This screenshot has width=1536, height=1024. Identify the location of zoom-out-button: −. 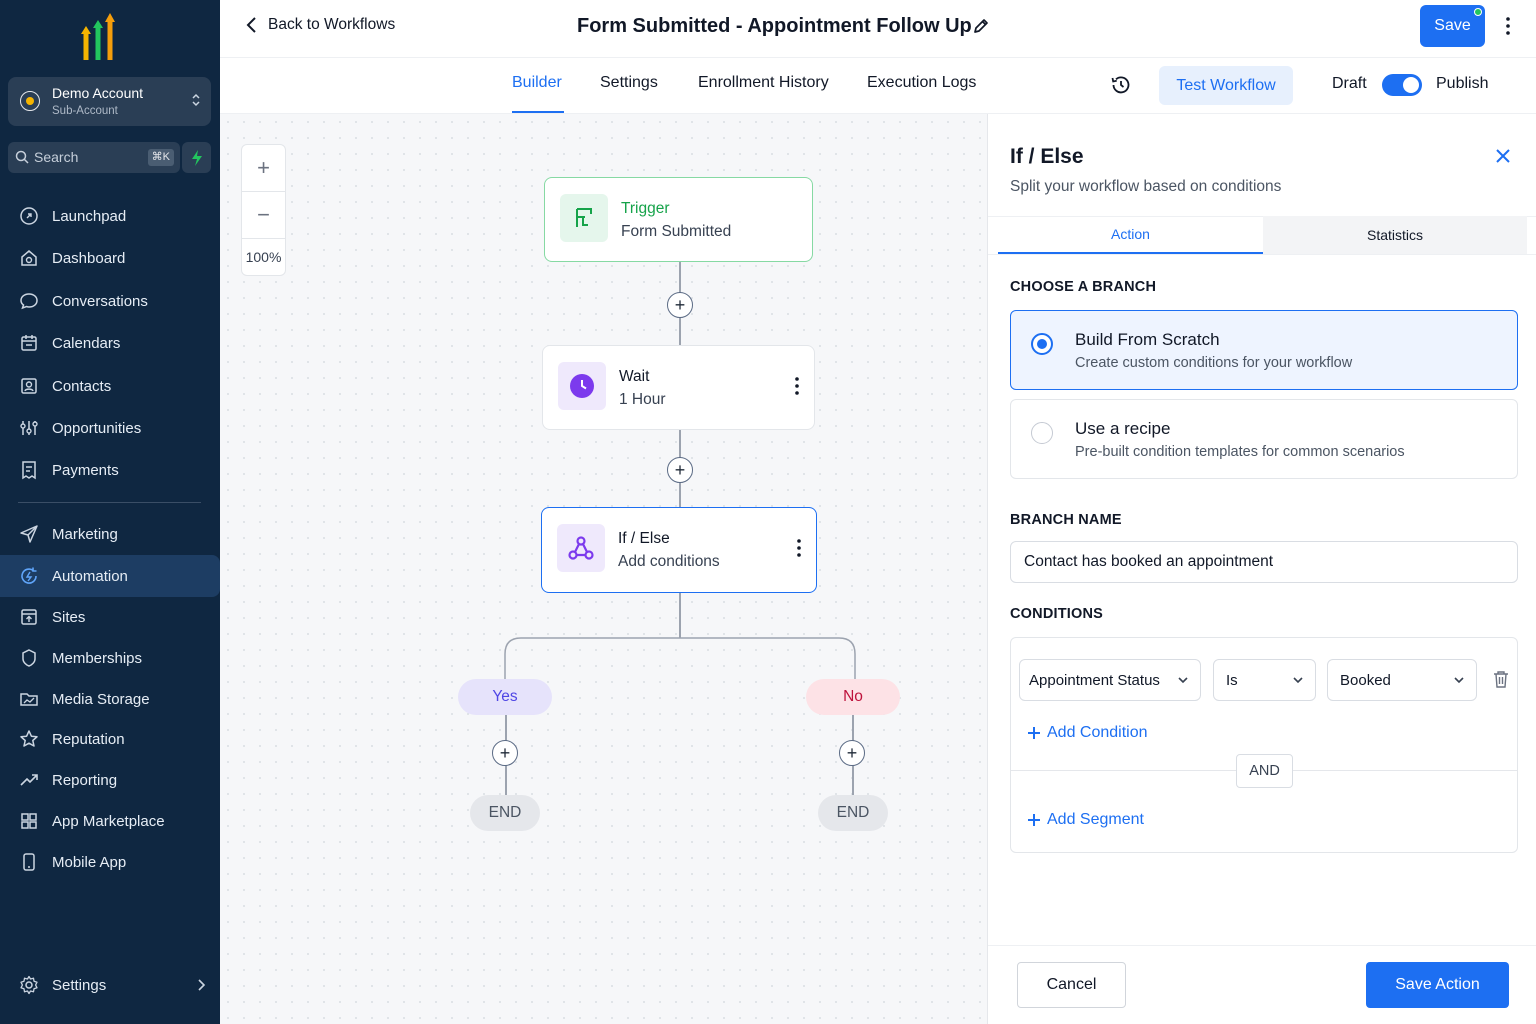
(263, 215).